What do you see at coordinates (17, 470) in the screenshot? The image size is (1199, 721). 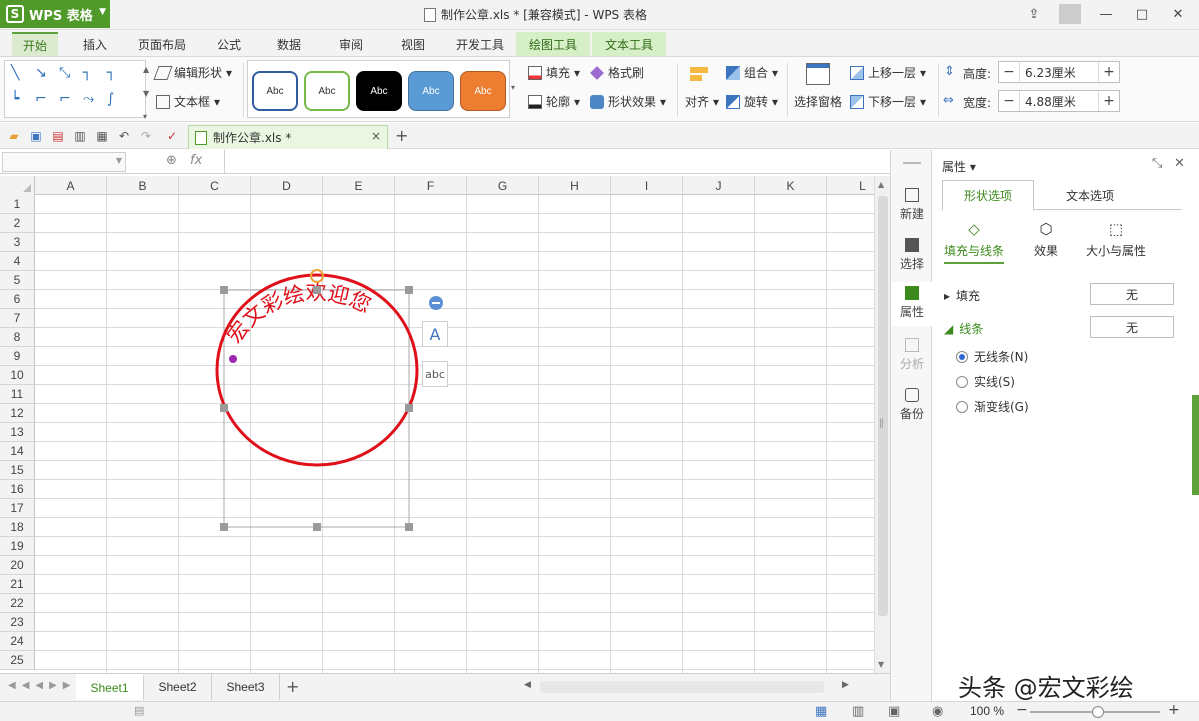 I see `row-header: 15` at bounding box center [17, 470].